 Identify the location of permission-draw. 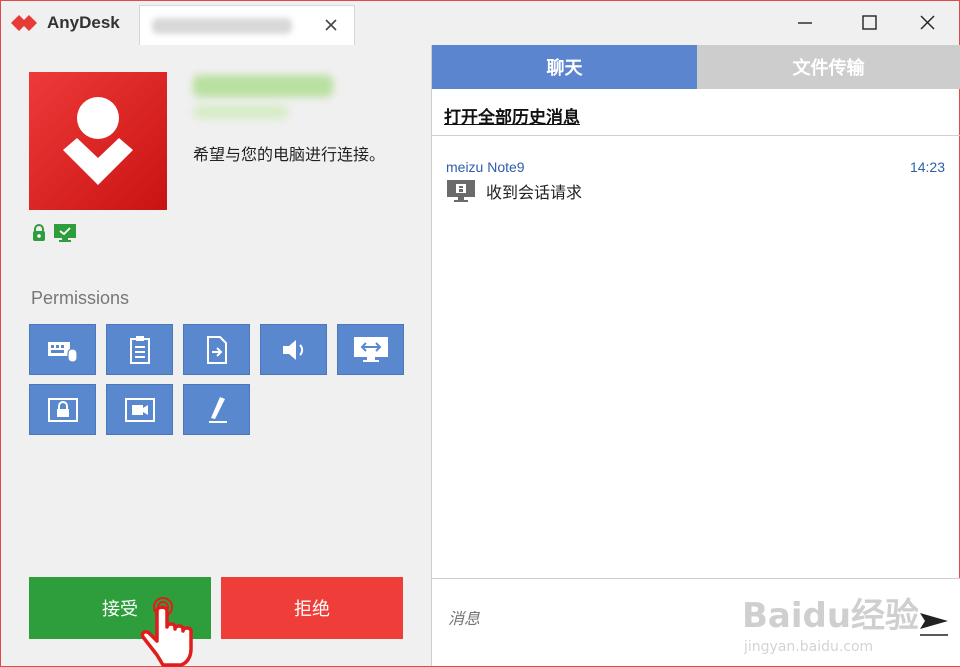
(216, 409).